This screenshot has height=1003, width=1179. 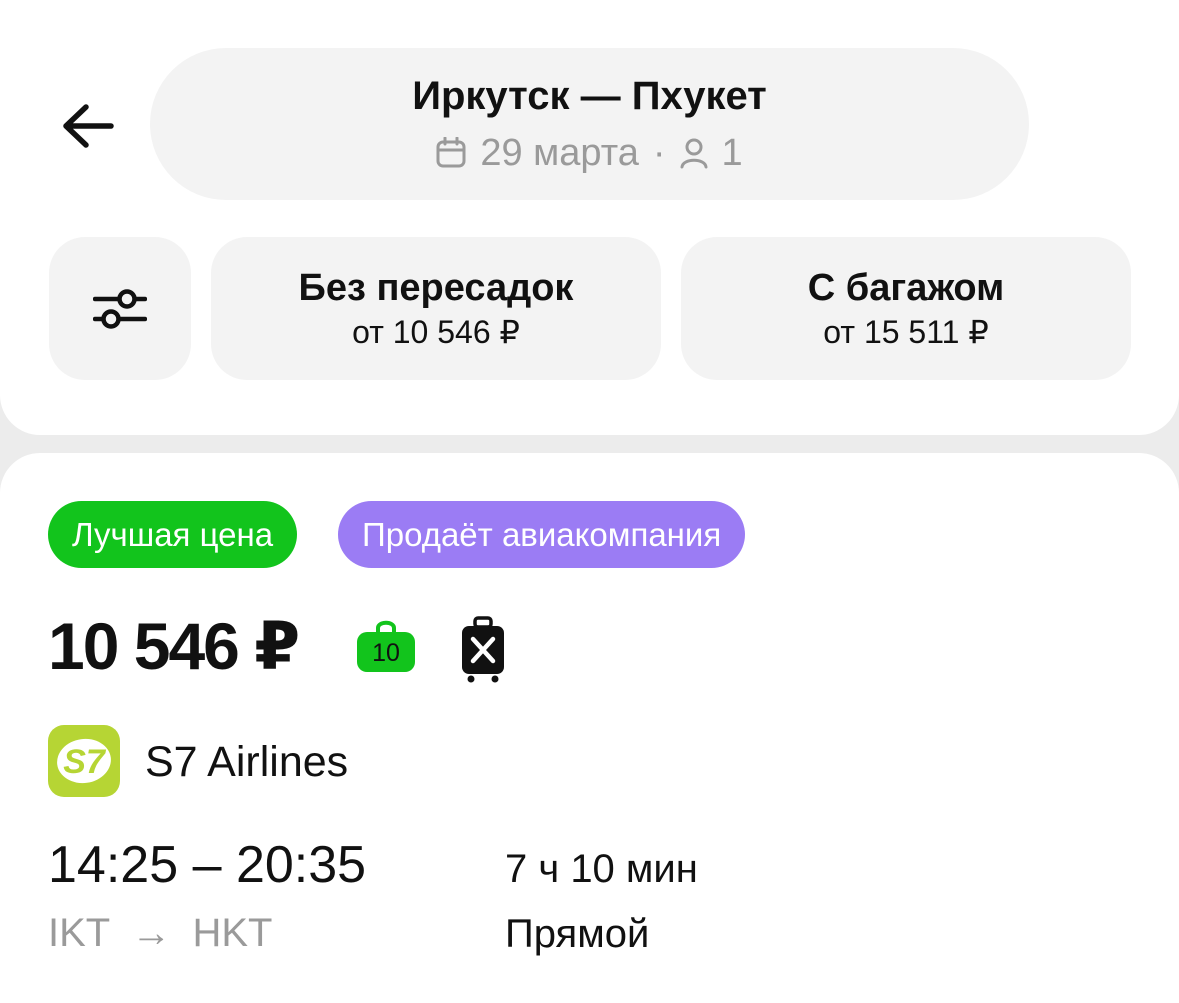 I want to click on filter-direct-title: Без пересадок, so click(x=436, y=287).